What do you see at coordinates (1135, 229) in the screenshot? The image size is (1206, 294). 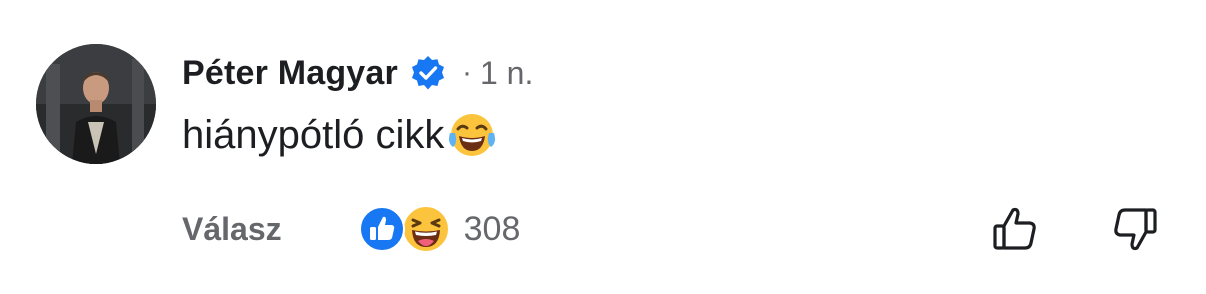 I see `thumbs-down-outline-icon` at bounding box center [1135, 229].